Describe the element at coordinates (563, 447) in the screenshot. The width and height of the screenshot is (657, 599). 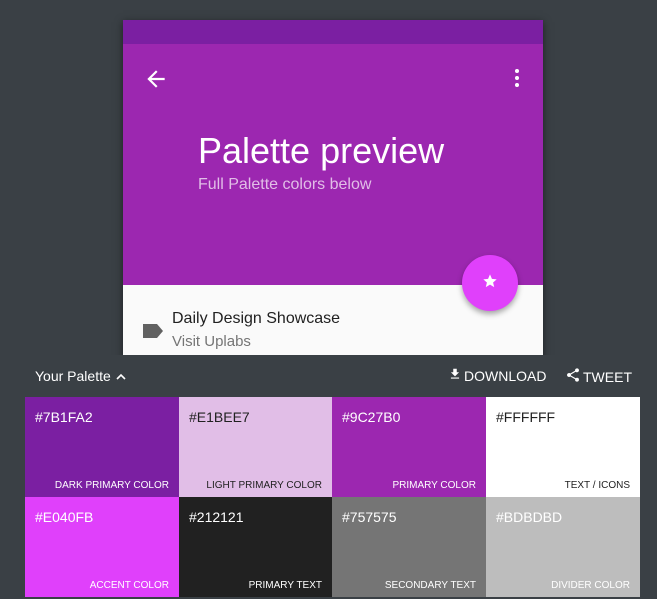
I see `swatch-text-icons: #FFFFFF TEXT / ICONS` at that location.